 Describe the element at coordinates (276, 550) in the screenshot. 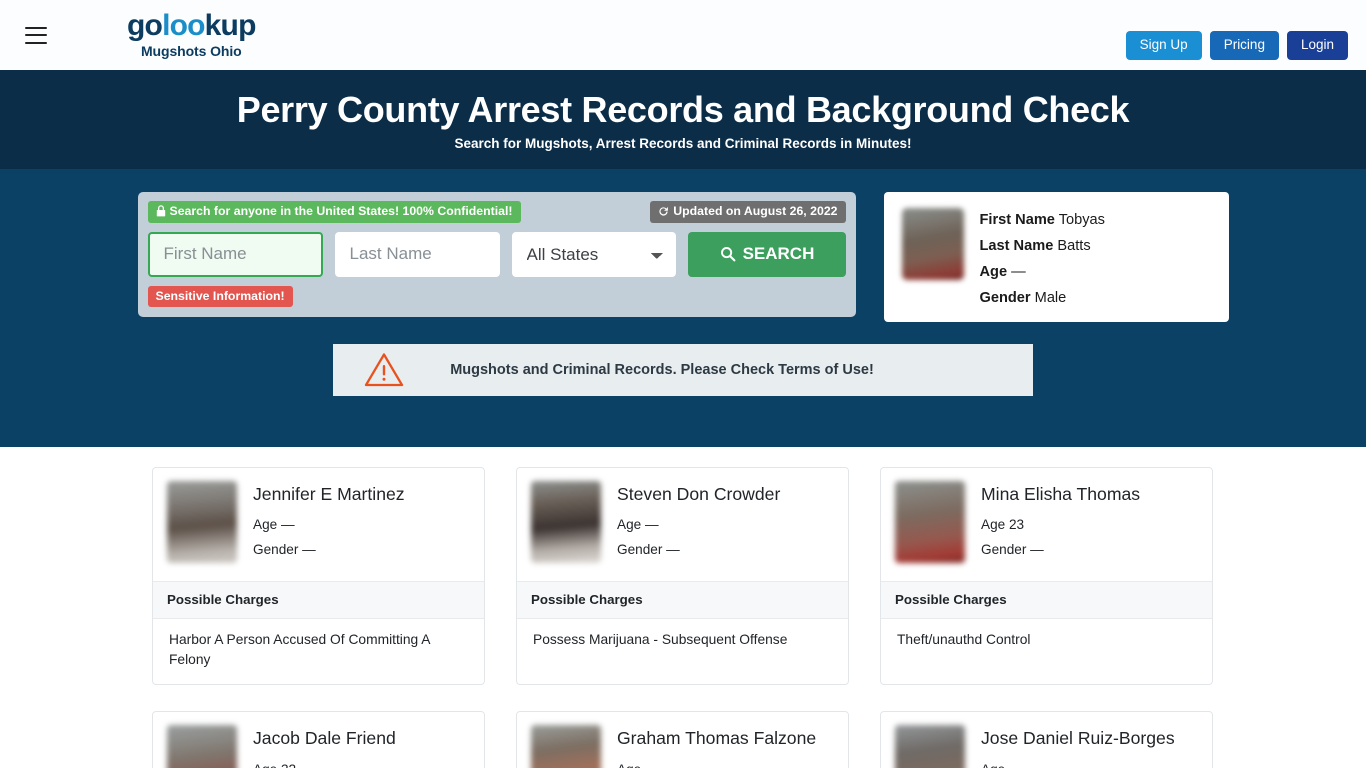

I see `gender-label: Gender` at that location.